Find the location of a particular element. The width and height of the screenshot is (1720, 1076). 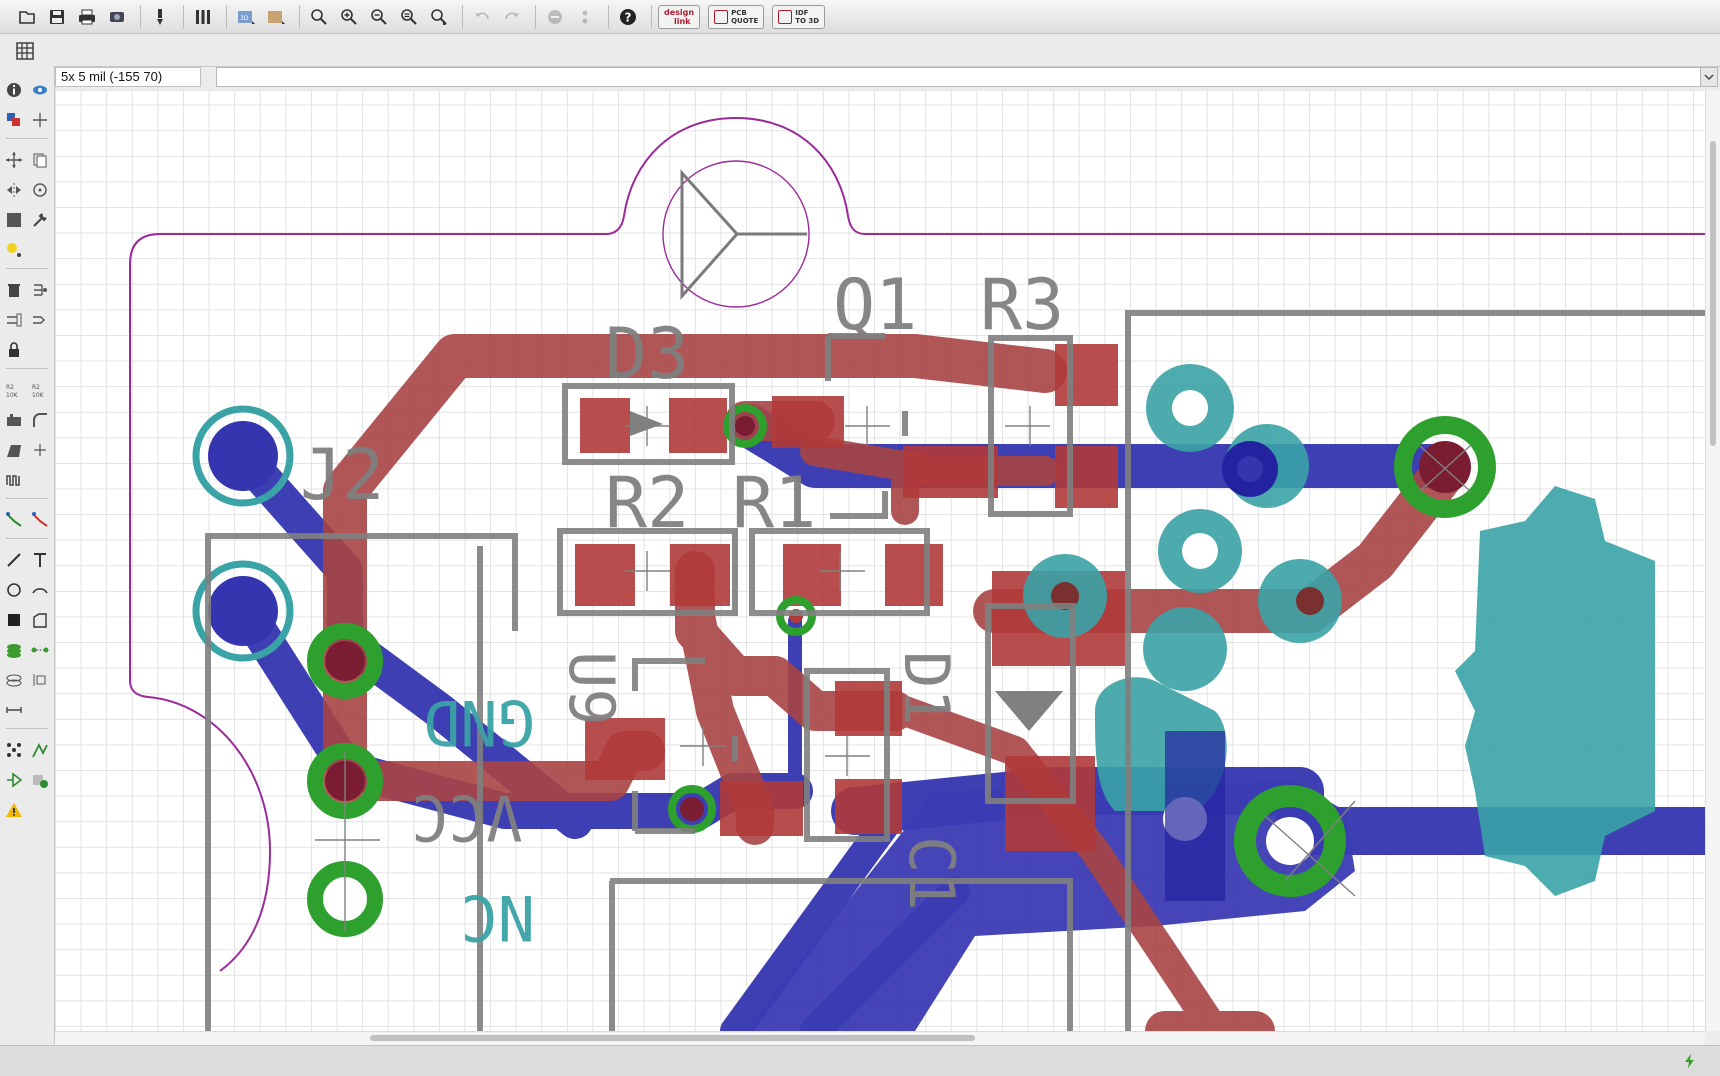

go-icon is located at coordinates (585, 17).